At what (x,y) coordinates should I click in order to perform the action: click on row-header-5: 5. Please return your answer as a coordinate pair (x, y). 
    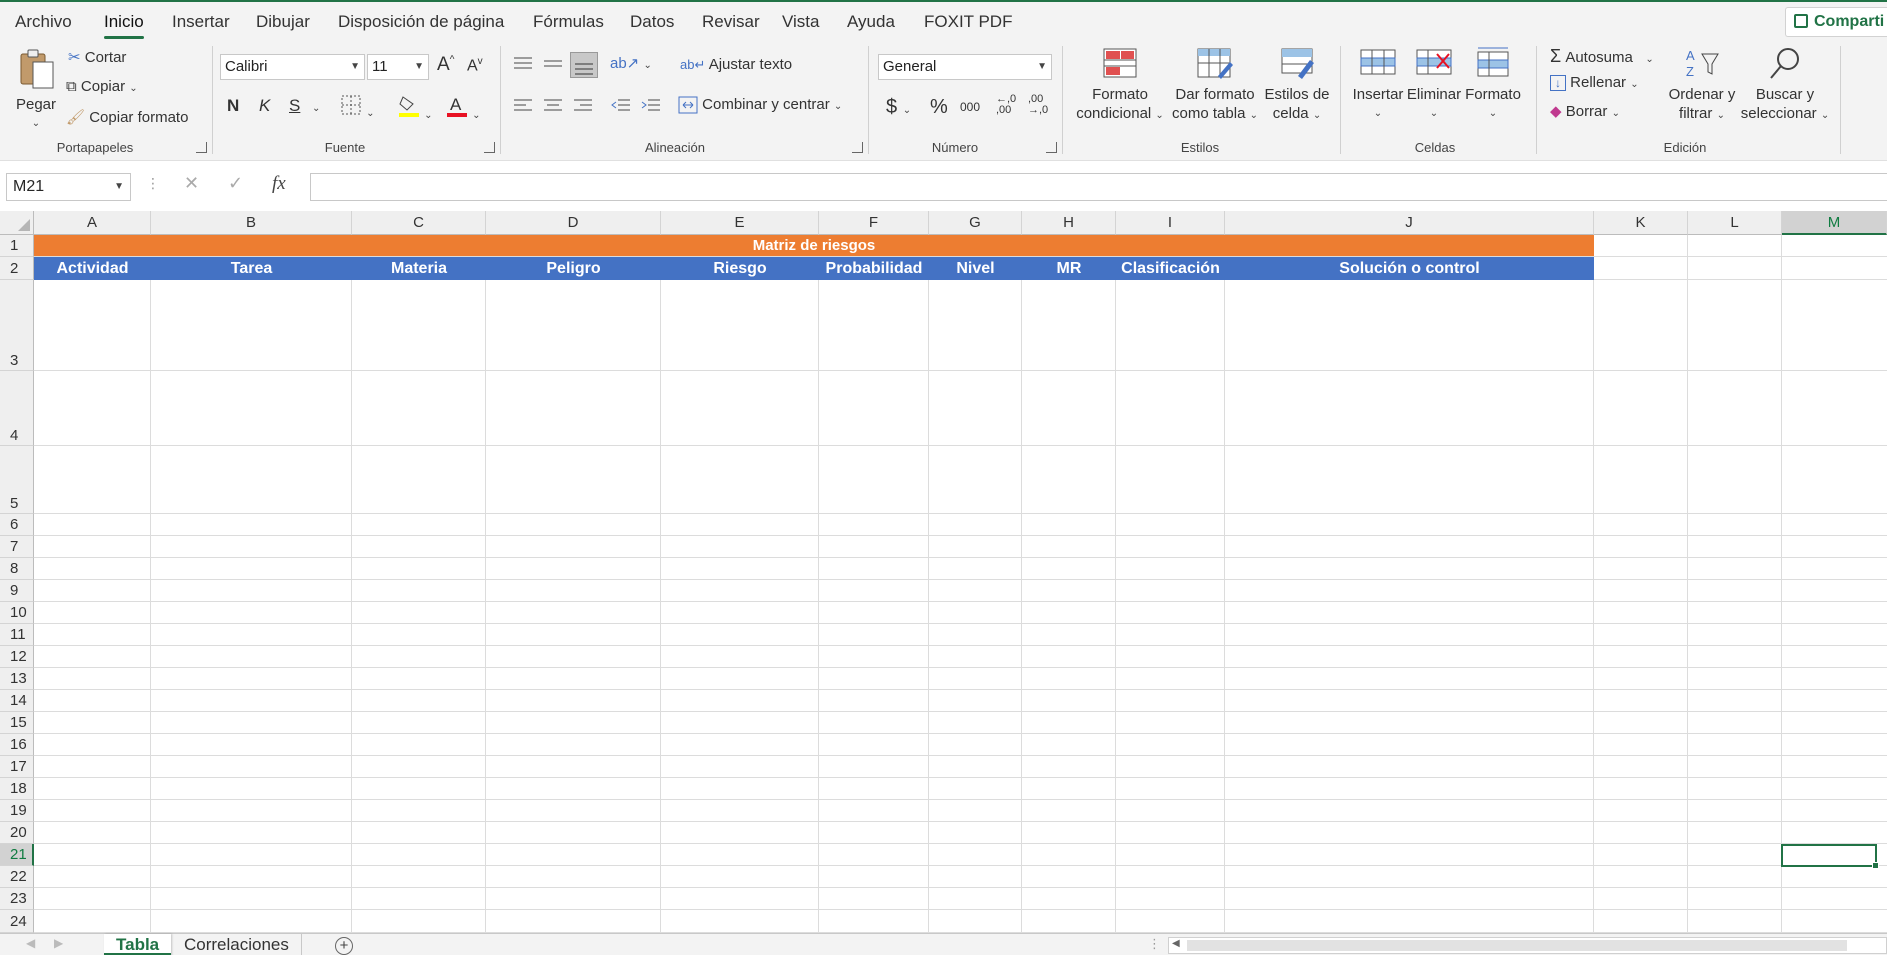
    Looking at the image, I should click on (17, 480).